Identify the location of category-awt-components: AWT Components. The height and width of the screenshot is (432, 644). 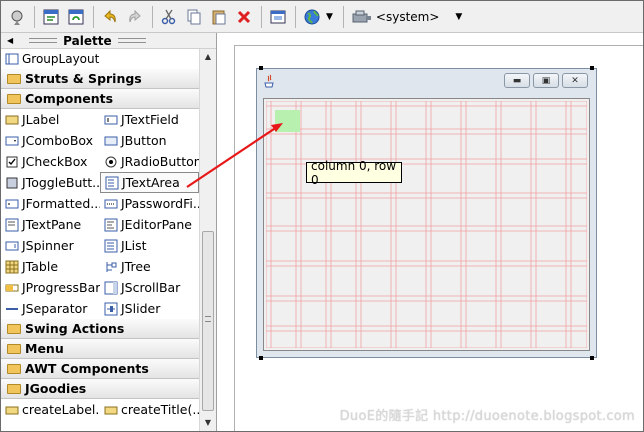
(100, 369).